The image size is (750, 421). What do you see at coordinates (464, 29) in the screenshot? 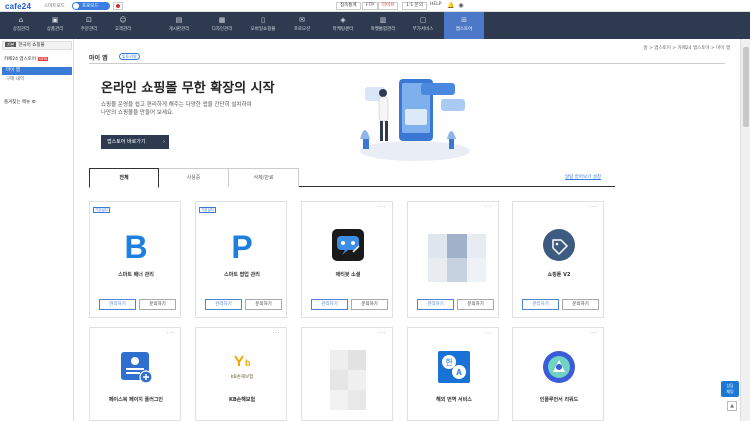
I see `nav-label: 앱스토어` at bounding box center [464, 29].